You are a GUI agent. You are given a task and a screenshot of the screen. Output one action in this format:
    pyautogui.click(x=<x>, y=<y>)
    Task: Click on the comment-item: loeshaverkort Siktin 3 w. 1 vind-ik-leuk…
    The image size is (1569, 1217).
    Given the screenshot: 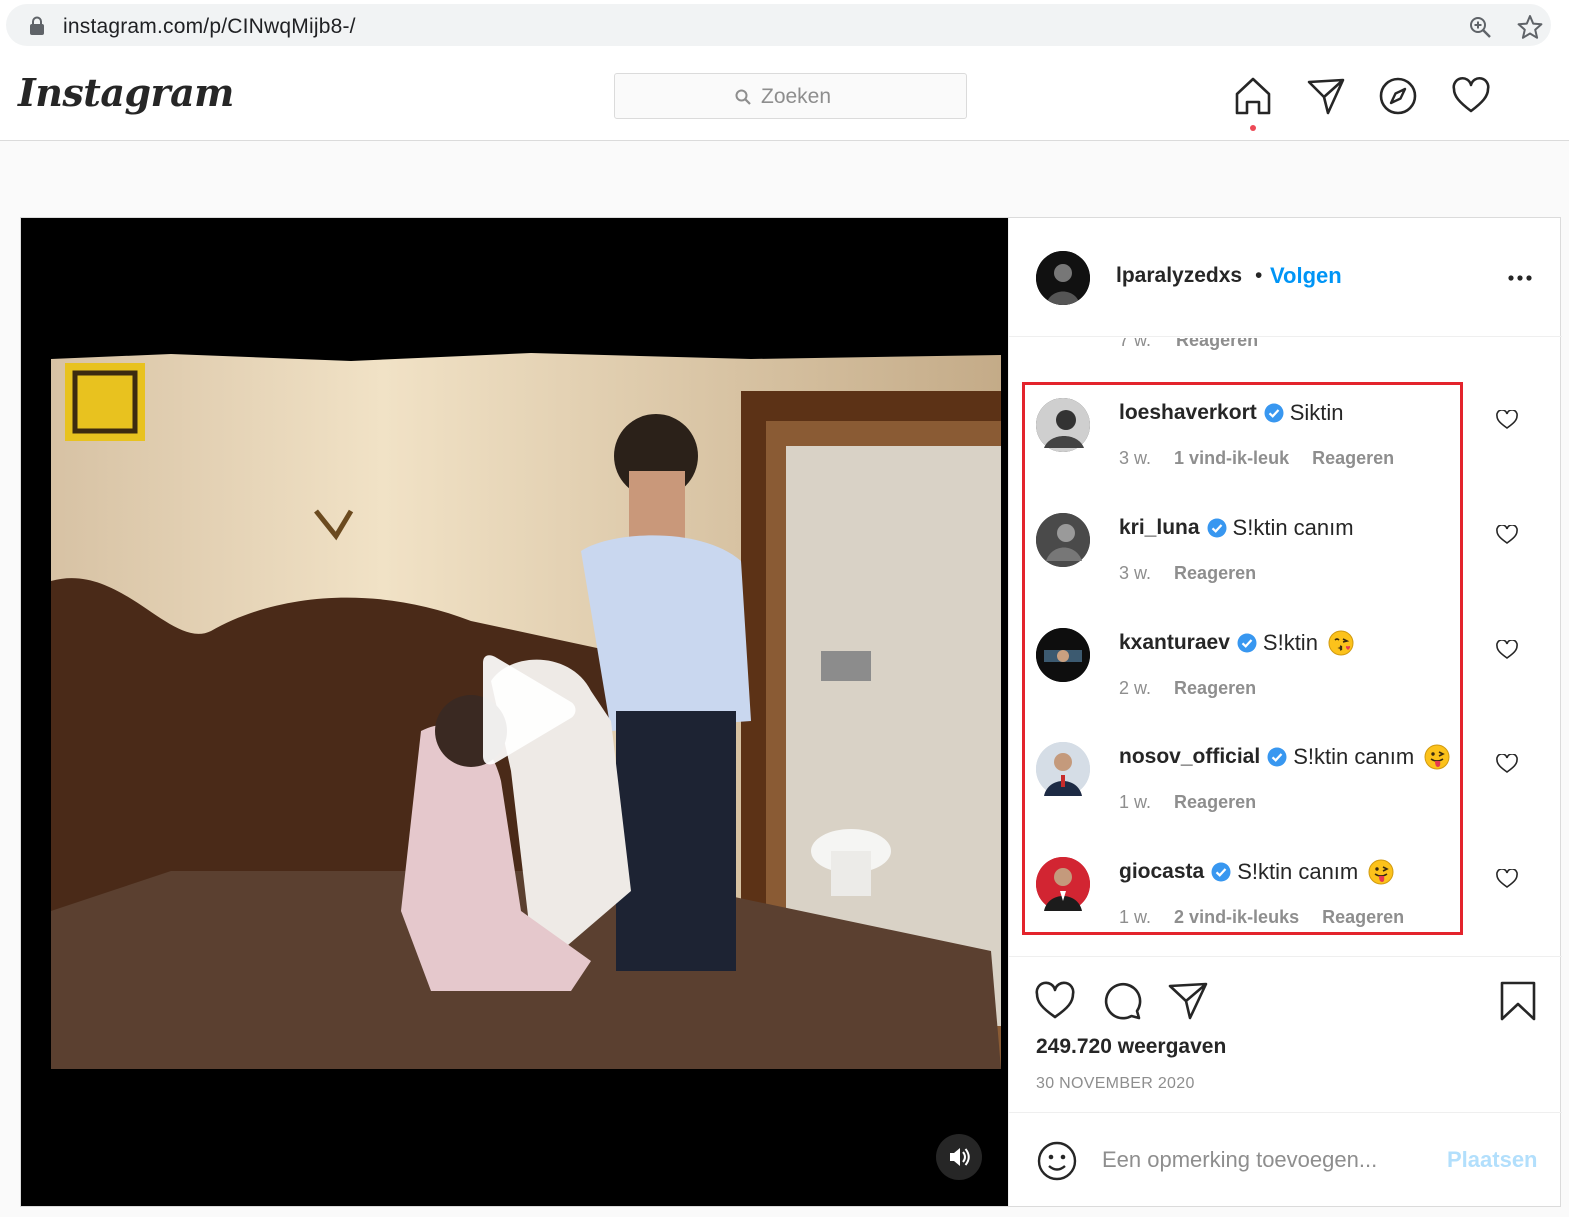 What is the action you would take?
    pyautogui.click(x=1285, y=445)
    